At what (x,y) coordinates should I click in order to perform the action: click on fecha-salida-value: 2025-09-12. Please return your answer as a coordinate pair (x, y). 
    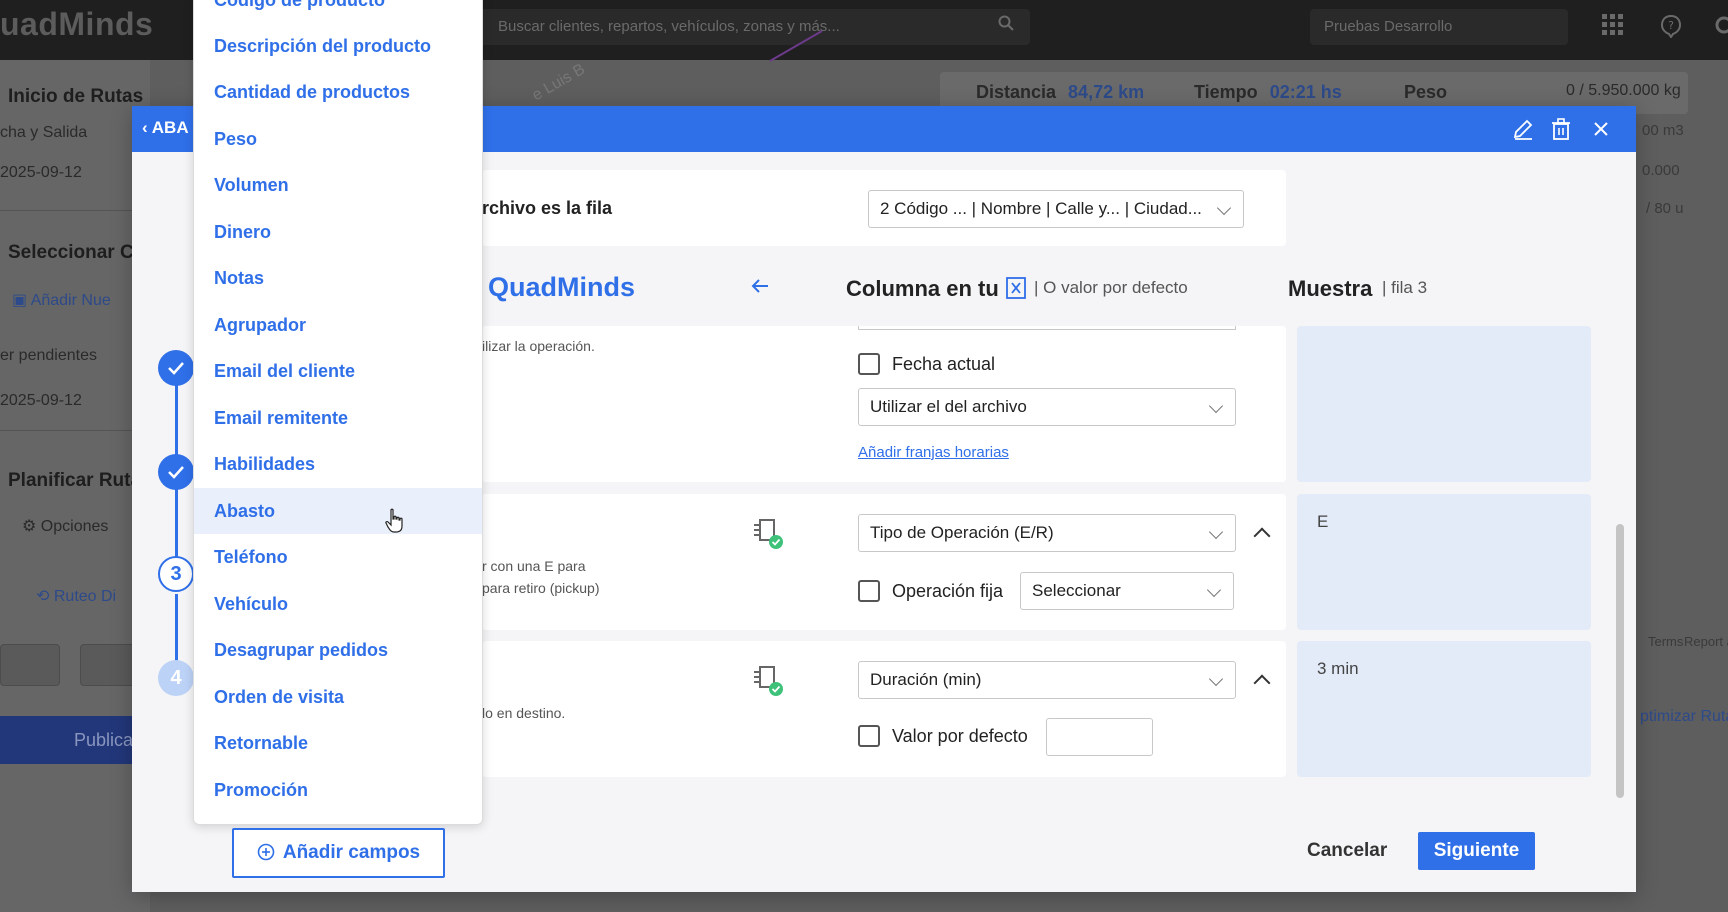
    Looking at the image, I should click on (41, 172).